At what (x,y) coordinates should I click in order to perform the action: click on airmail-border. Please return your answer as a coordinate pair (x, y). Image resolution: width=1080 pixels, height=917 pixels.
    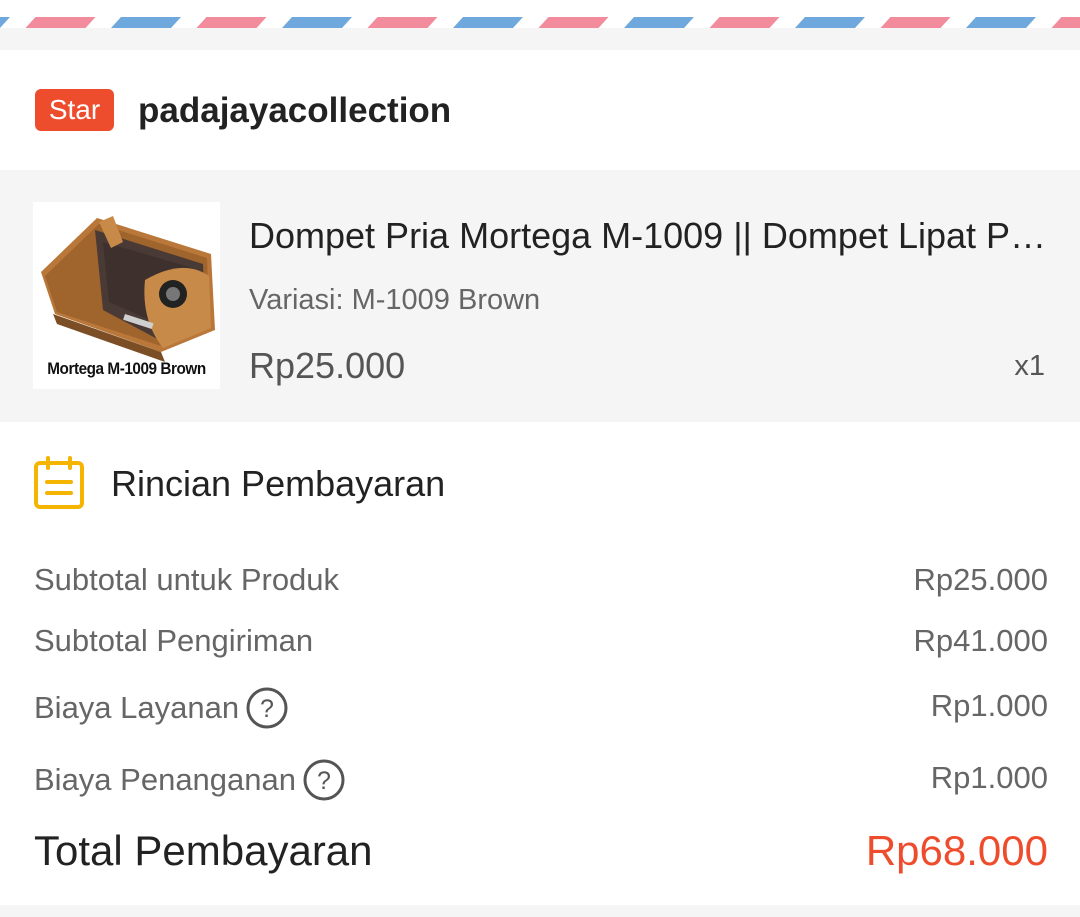
    Looking at the image, I should click on (540, 14).